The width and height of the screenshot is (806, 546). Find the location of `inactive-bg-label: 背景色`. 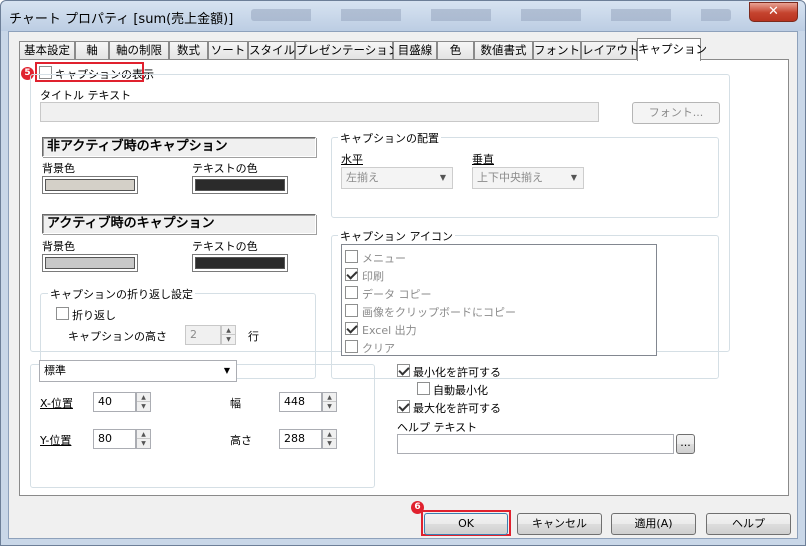

inactive-bg-label: 背景色 is located at coordinates (58, 168).